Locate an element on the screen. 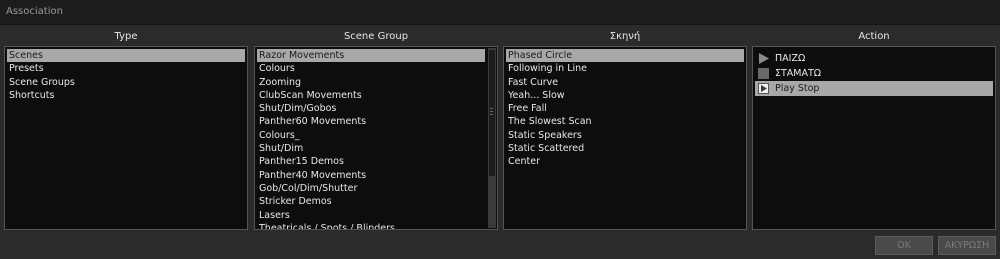 The image size is (1000, 259). action-item-play-stop: Play Stop is located at coordinates (874, 88).